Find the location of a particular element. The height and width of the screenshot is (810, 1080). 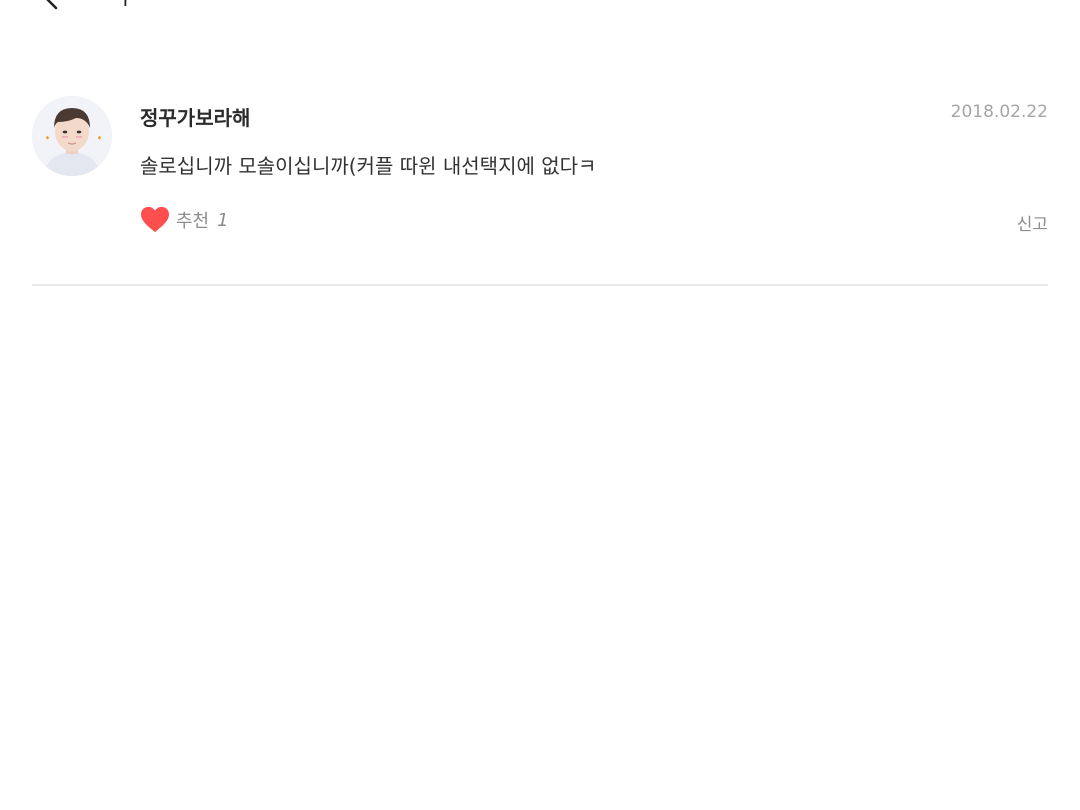

comment-author: 정꾸가보라해 is located at coordinates (195, 116).